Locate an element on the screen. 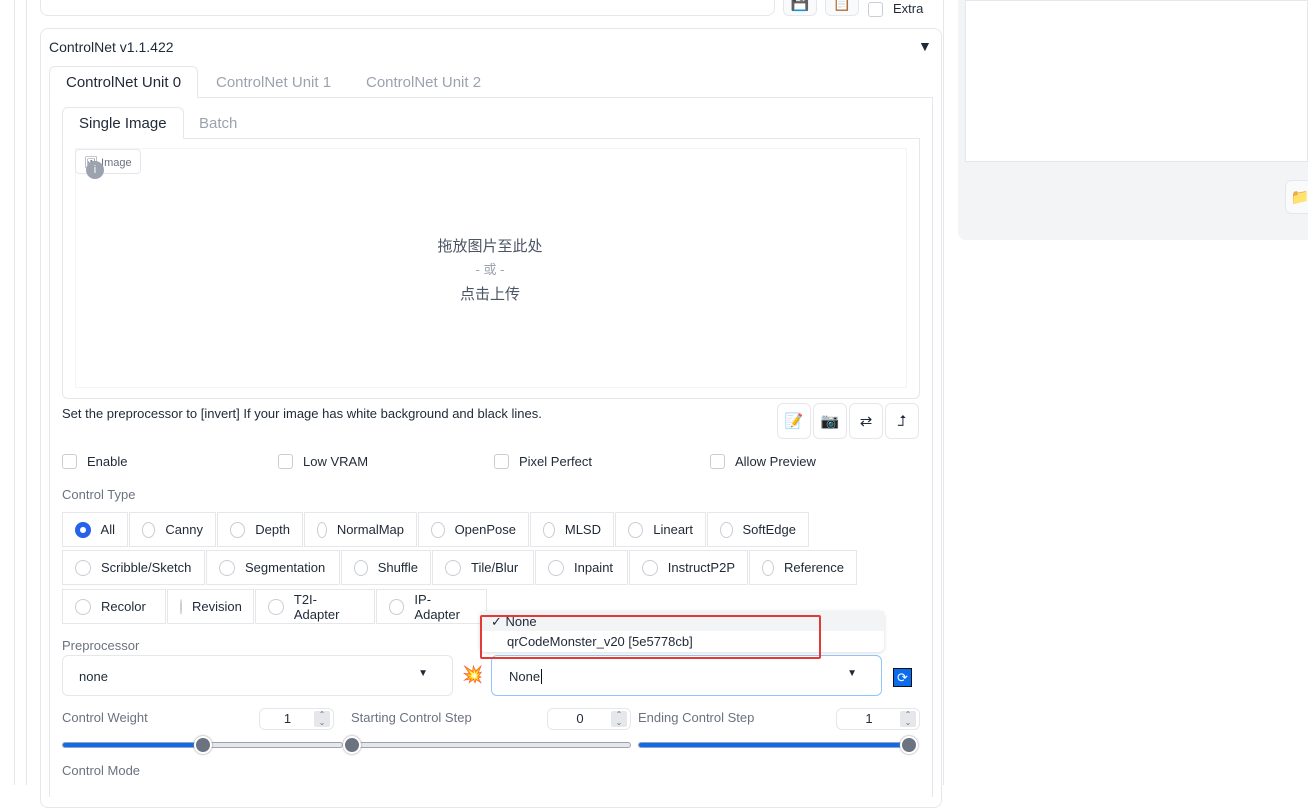  ending-step-label: Ending Control Step is located at coordinates (696, 717).